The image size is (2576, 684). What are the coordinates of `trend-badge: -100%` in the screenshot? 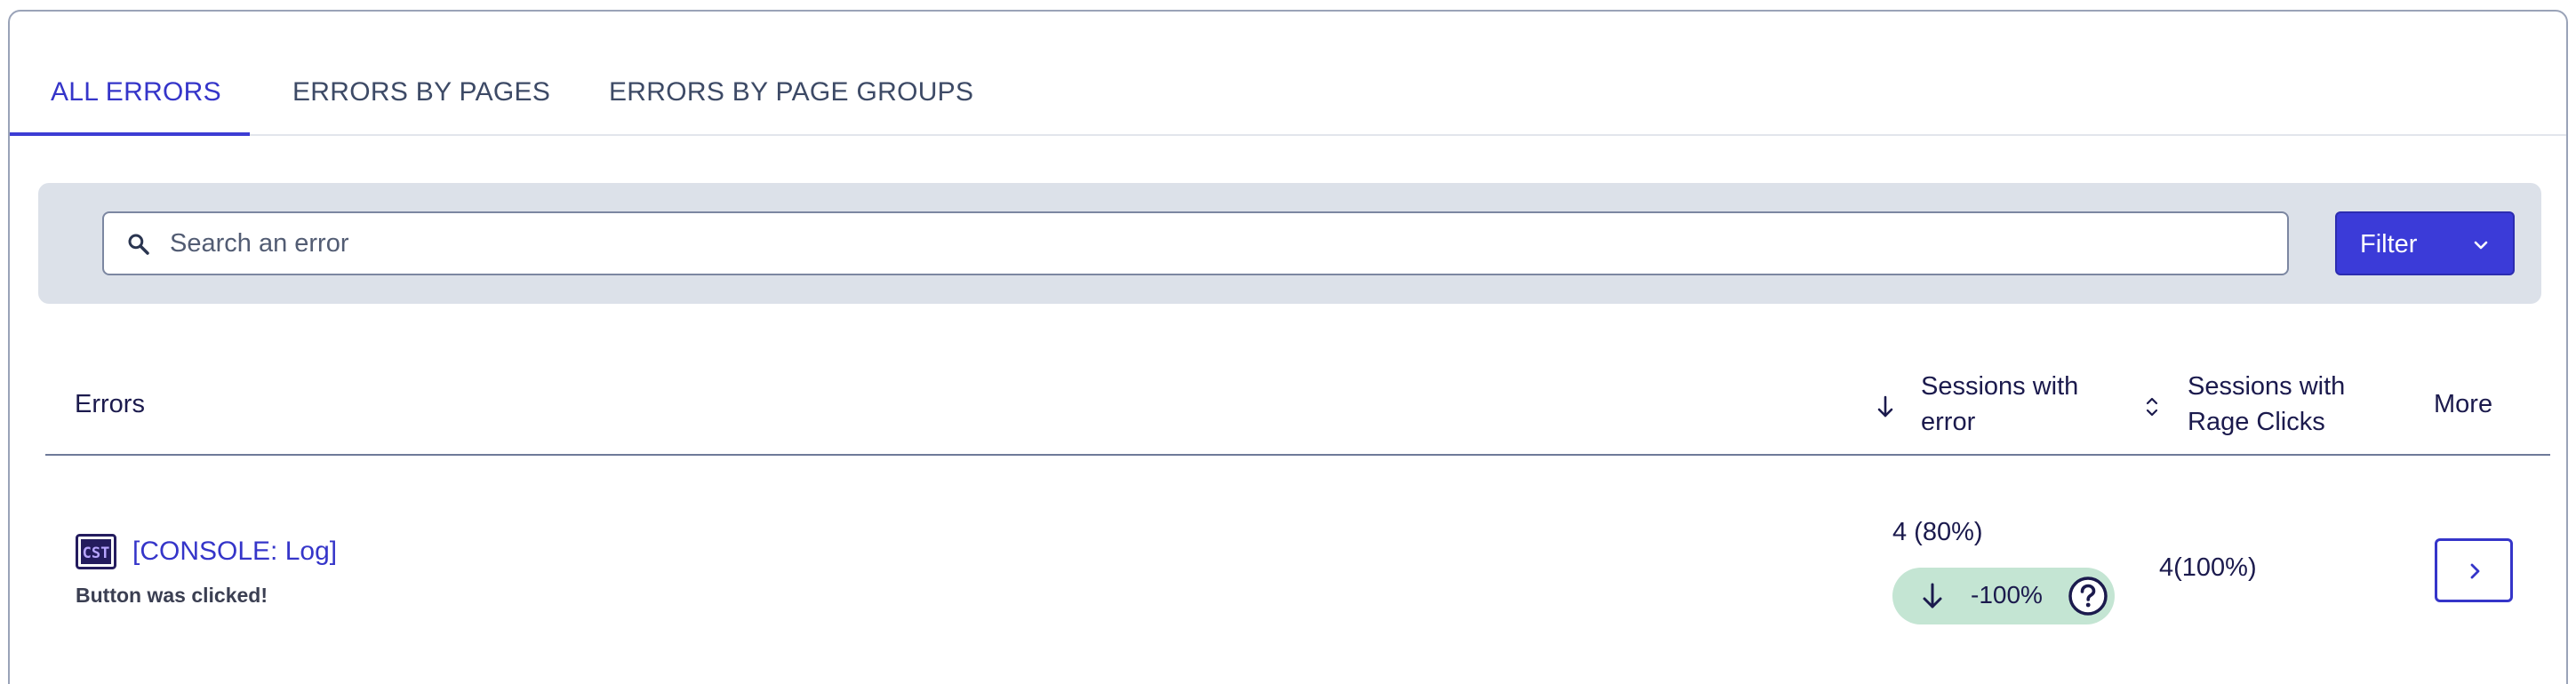 It's located at (2003, 596).